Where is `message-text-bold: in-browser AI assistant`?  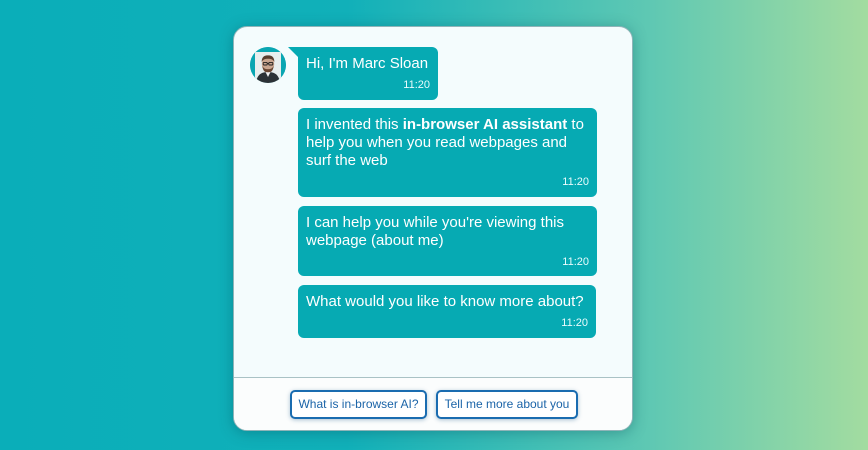 message-text-bold: in-browser AI assistant is located at coordinates (485, 124).